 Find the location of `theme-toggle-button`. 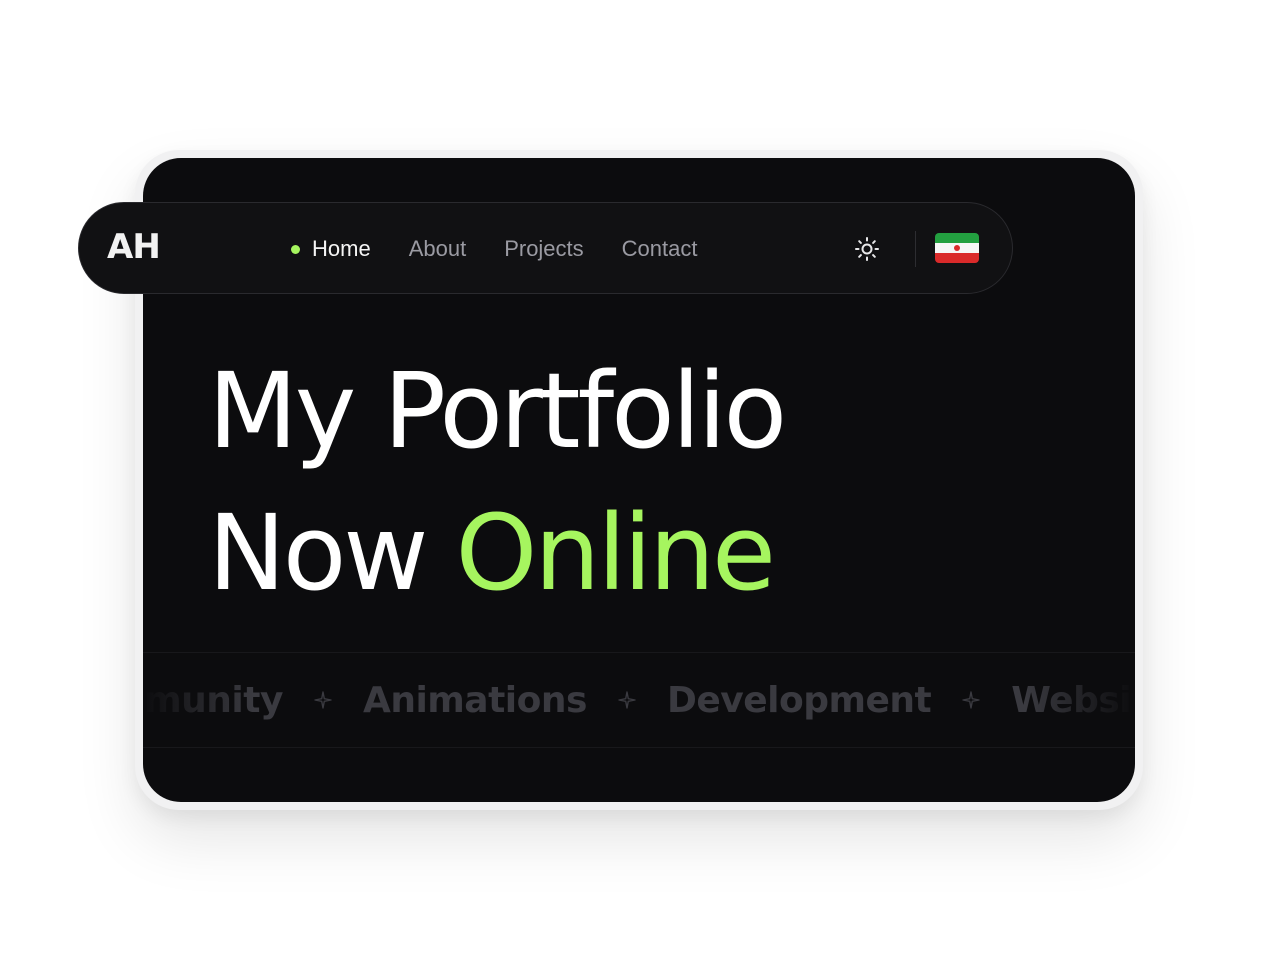

theme-toggle-button is located at coordinates (867, 249).